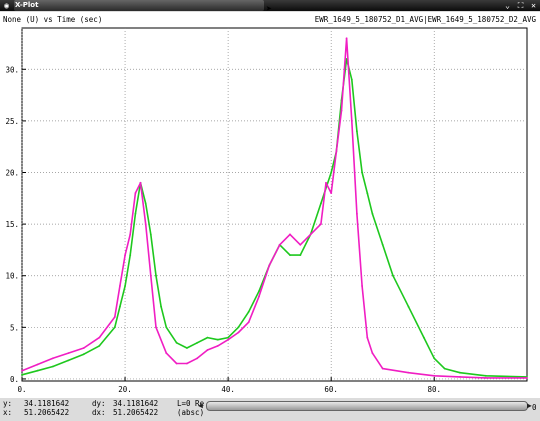 The width and height of the screenshot is (540, 421). Describe the element at coordinates (200, 405) in the screenshot. I see `scroll-left-icon: ◀` at that location.